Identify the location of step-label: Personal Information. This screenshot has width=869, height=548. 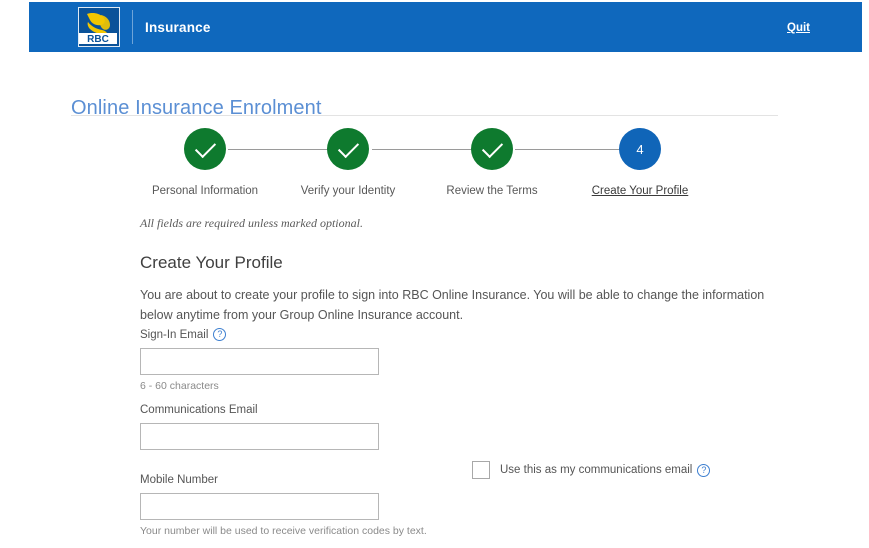
(205, 191).